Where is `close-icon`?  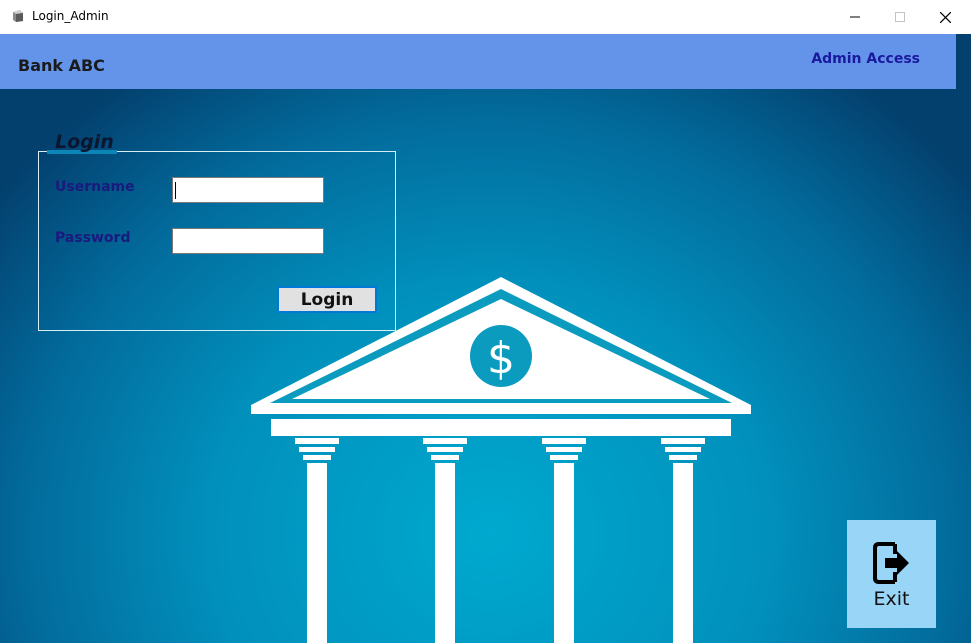
close-icon is located at coordinates (945, 17).